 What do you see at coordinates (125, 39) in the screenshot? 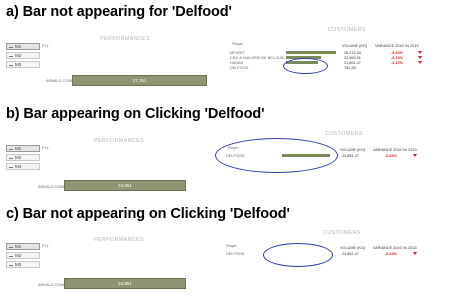
I see `performances-label-a: PERFORMANCES` at bounding box center [125, 39].